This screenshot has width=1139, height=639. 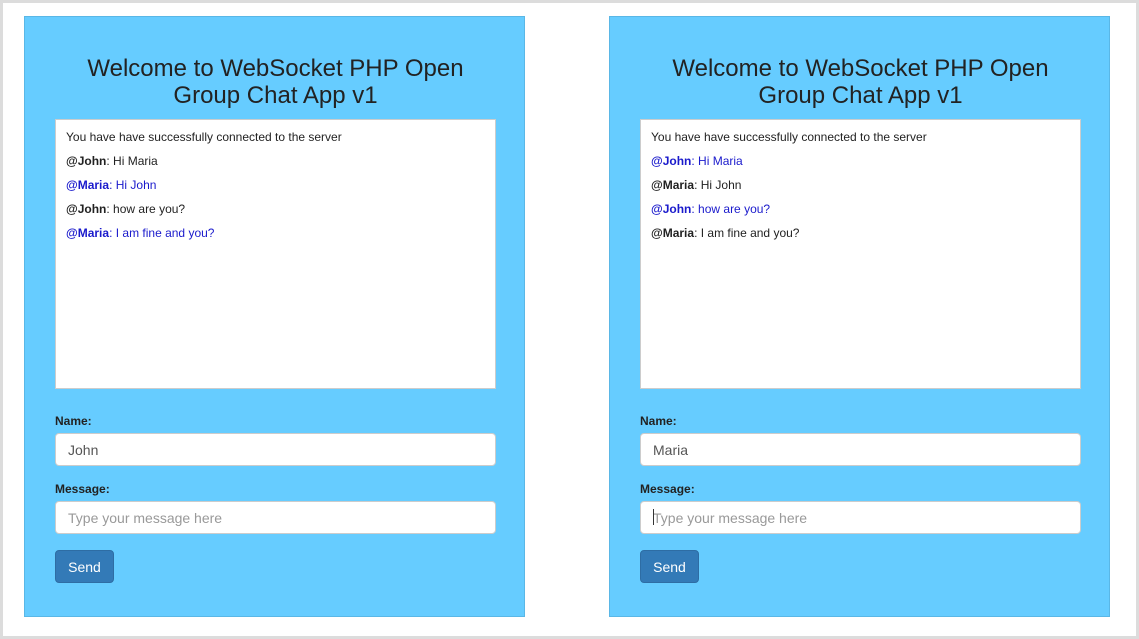 What do you see at coordinates (653, 517) in the screenshot?
I see `text-cursor` at bounding box center [653, 517].